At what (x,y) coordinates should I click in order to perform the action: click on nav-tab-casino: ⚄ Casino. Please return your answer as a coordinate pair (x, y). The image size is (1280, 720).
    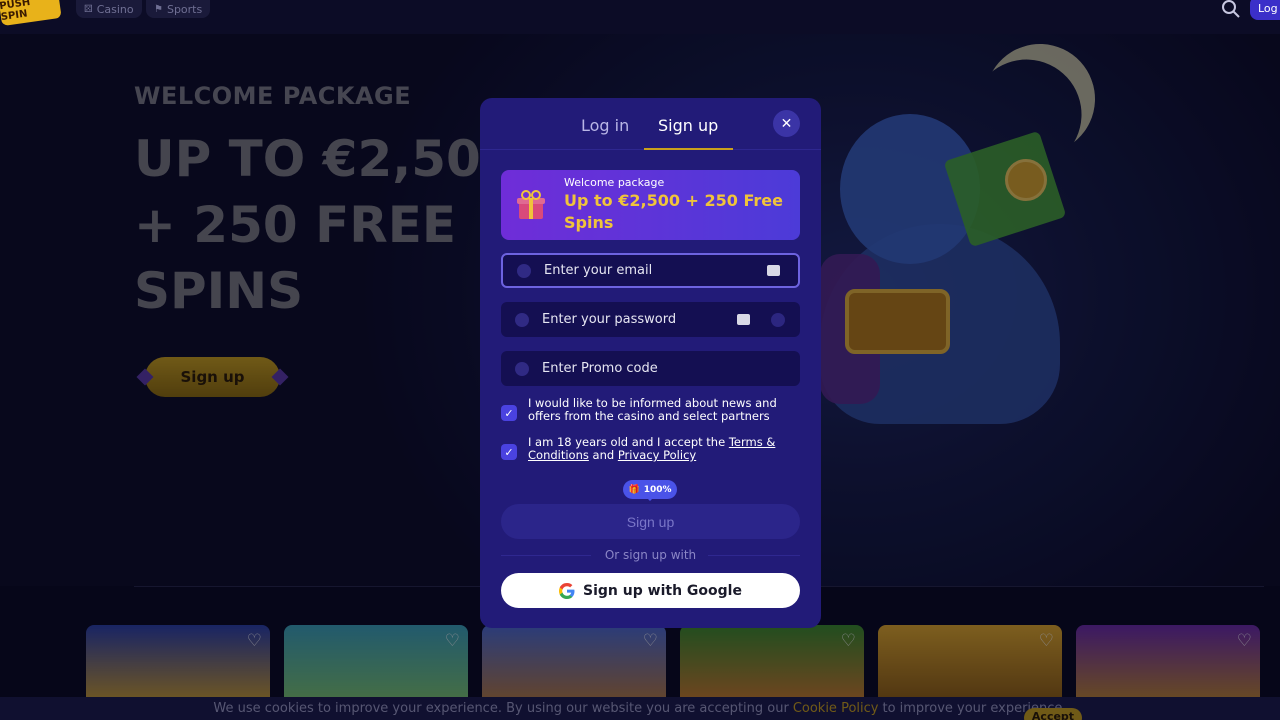
    Looking at the image, I should click on (109, 9).